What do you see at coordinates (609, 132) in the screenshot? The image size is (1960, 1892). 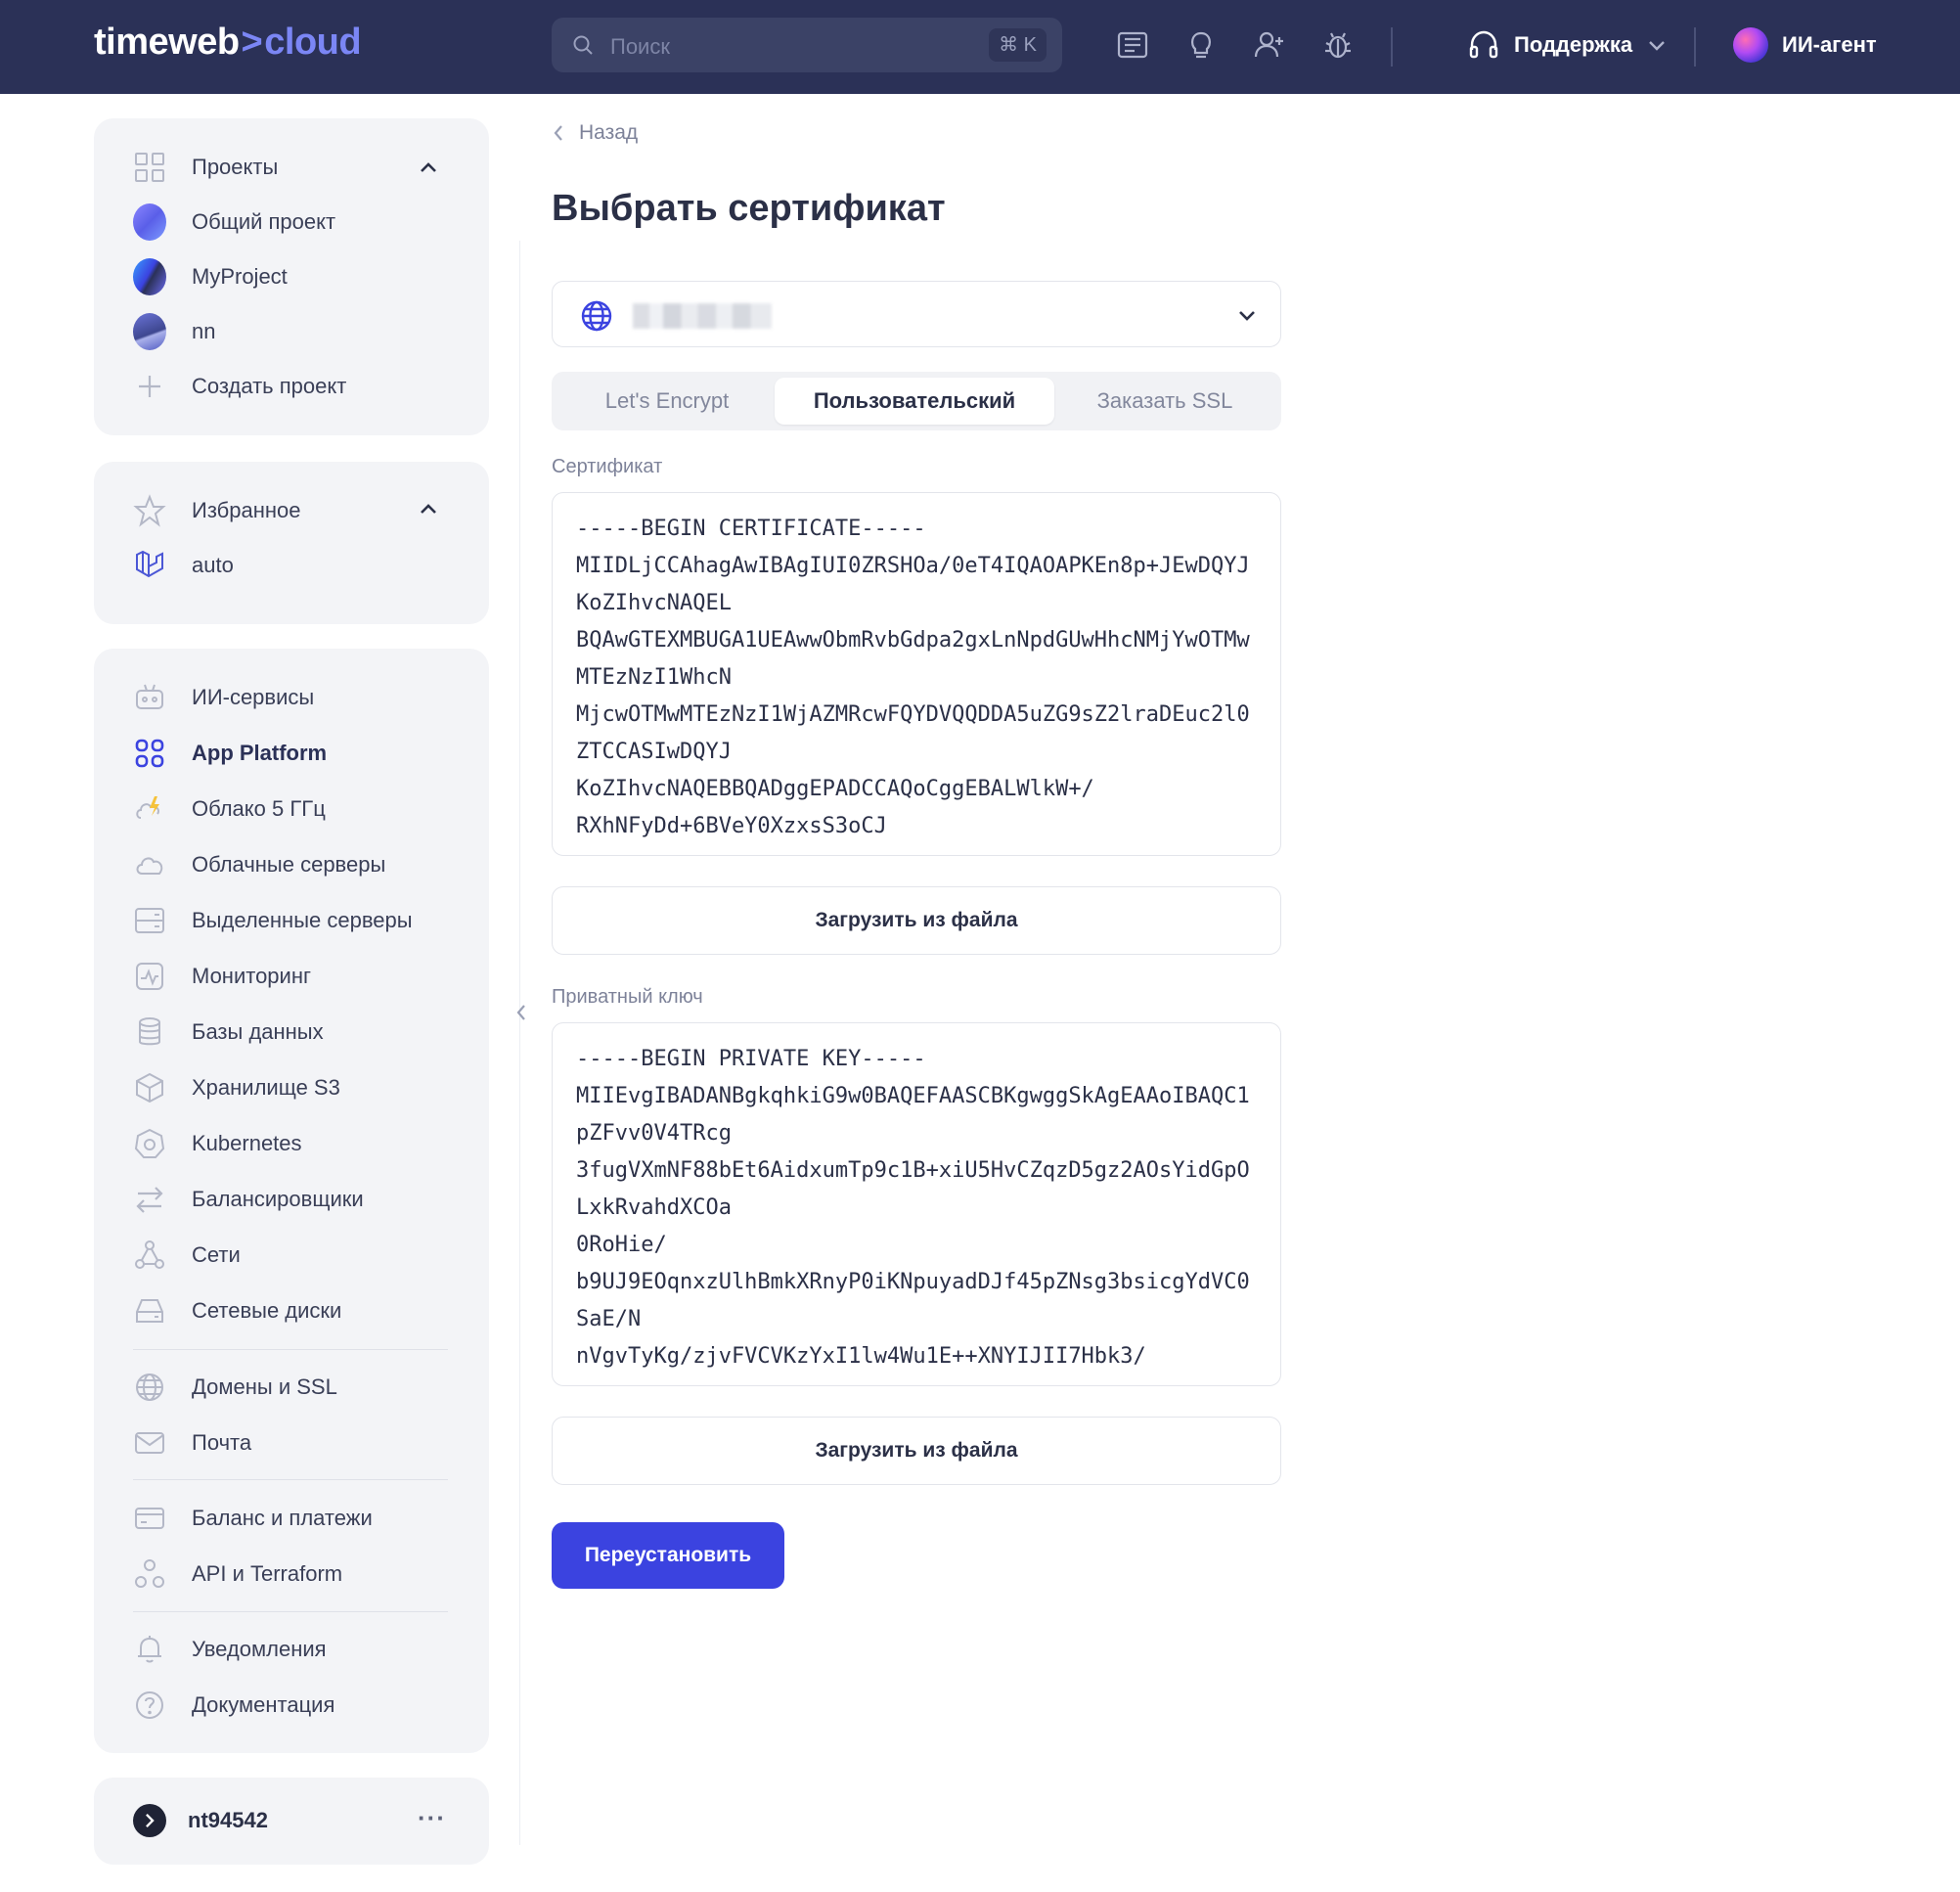 I see `back-label: Назад` at bounding box center [609, 132].